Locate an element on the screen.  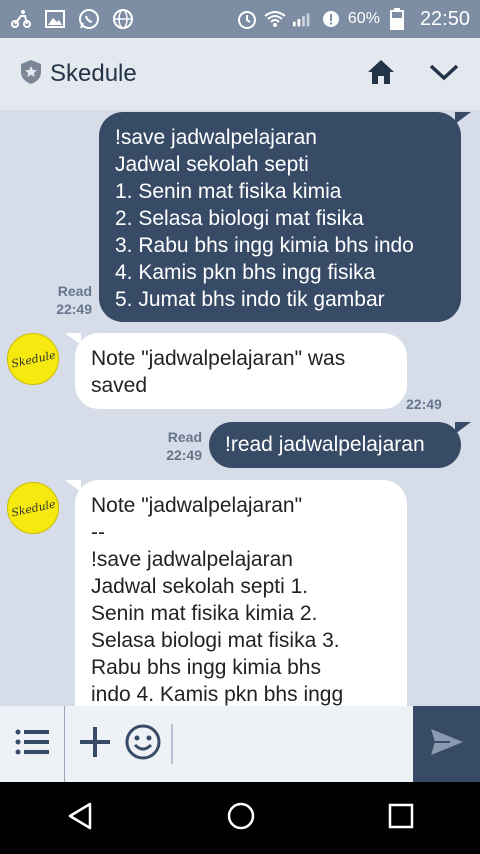
battery-icon is located at coordinates (397, 19).